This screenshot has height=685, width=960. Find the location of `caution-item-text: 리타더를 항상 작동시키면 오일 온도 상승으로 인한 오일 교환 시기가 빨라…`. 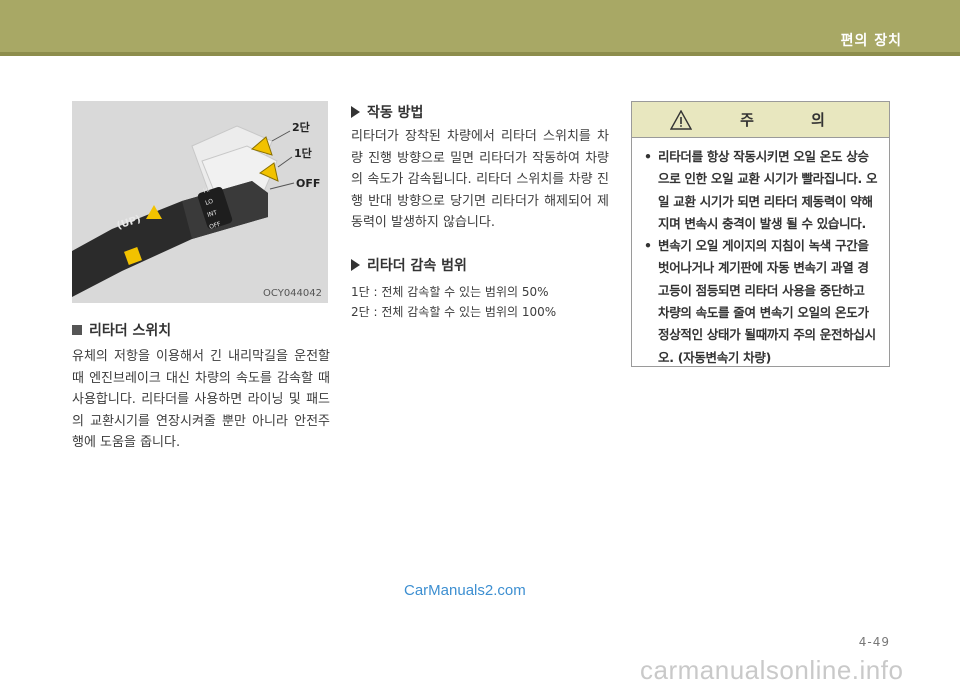

caution-item-text: 리타더를 항상 작동시키면 오일 온도 상승으로 인한 오일 교환 시기가 빨라… is located at coordinates (768, 190).